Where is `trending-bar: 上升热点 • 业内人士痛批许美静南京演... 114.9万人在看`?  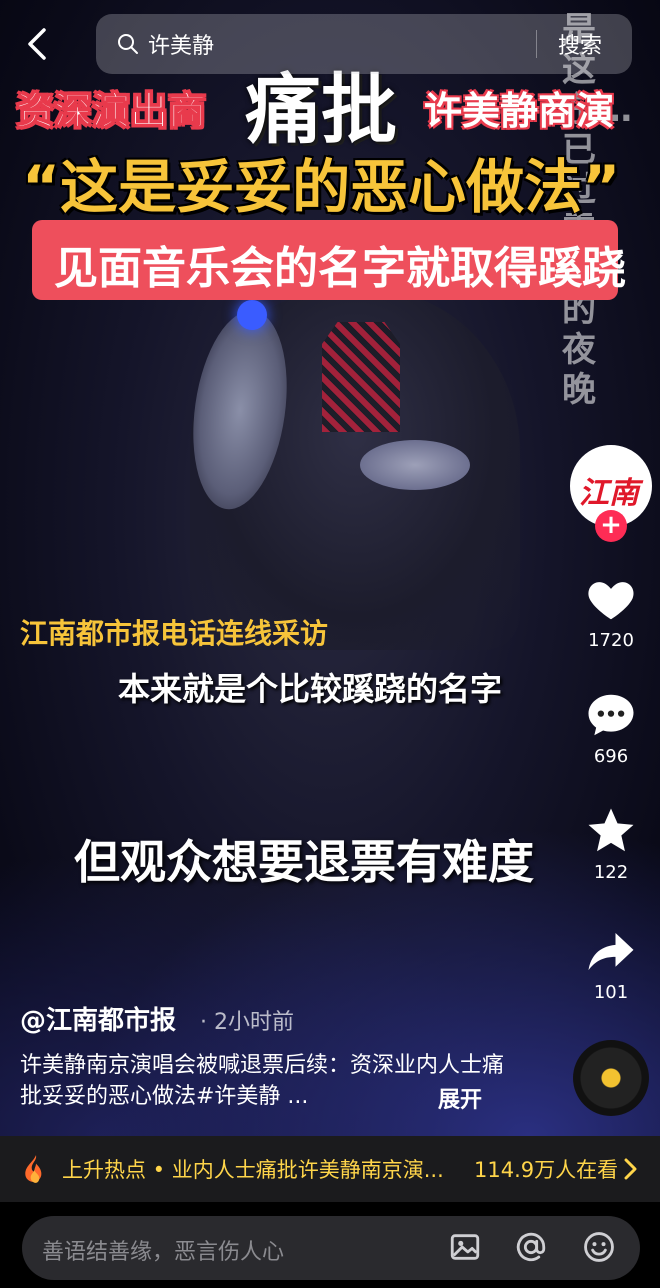 trending-bar: 上升热点 • 业内人士痛批许美静南京演... 114.9万人在看 is located at coordinates (330, 1169).